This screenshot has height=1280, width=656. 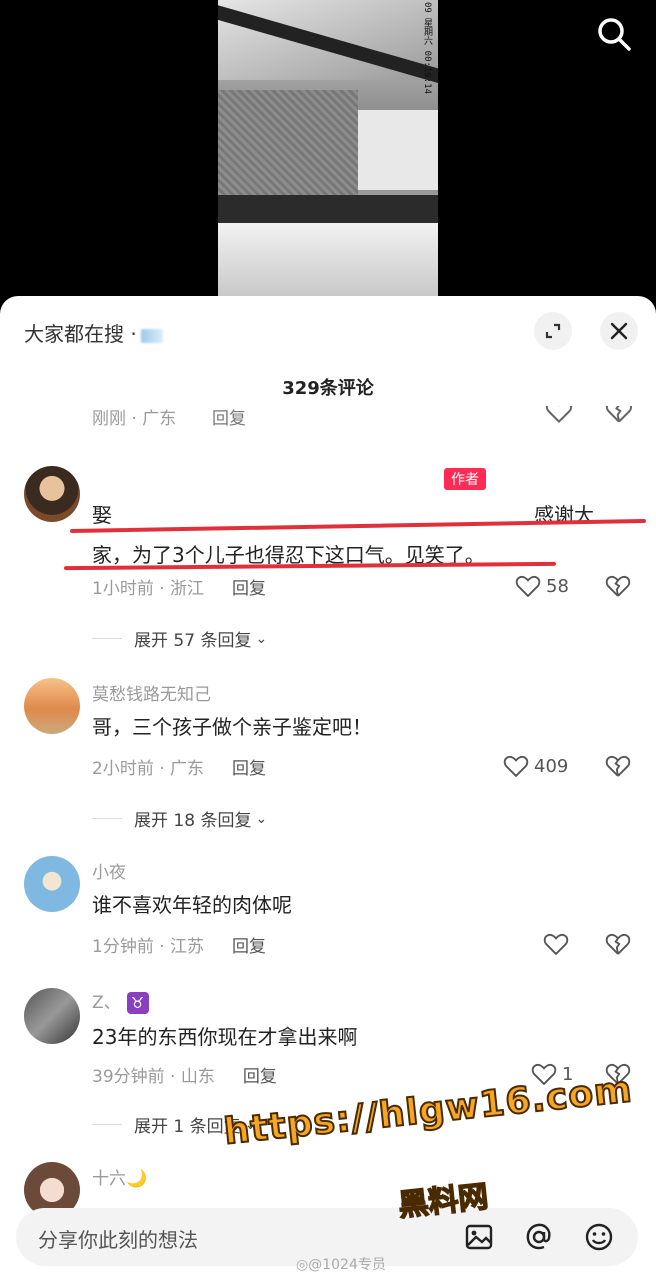 I want to click on username: Z、 ♉, so click(x=120, y=1001).